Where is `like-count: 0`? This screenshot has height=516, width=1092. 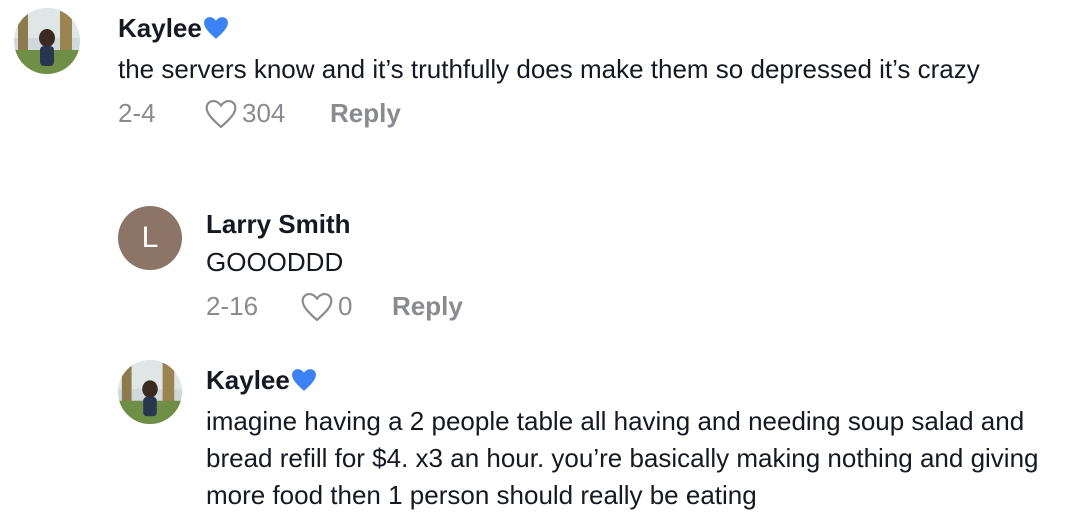
like-count: 0 is located at coordinates (345, 306).